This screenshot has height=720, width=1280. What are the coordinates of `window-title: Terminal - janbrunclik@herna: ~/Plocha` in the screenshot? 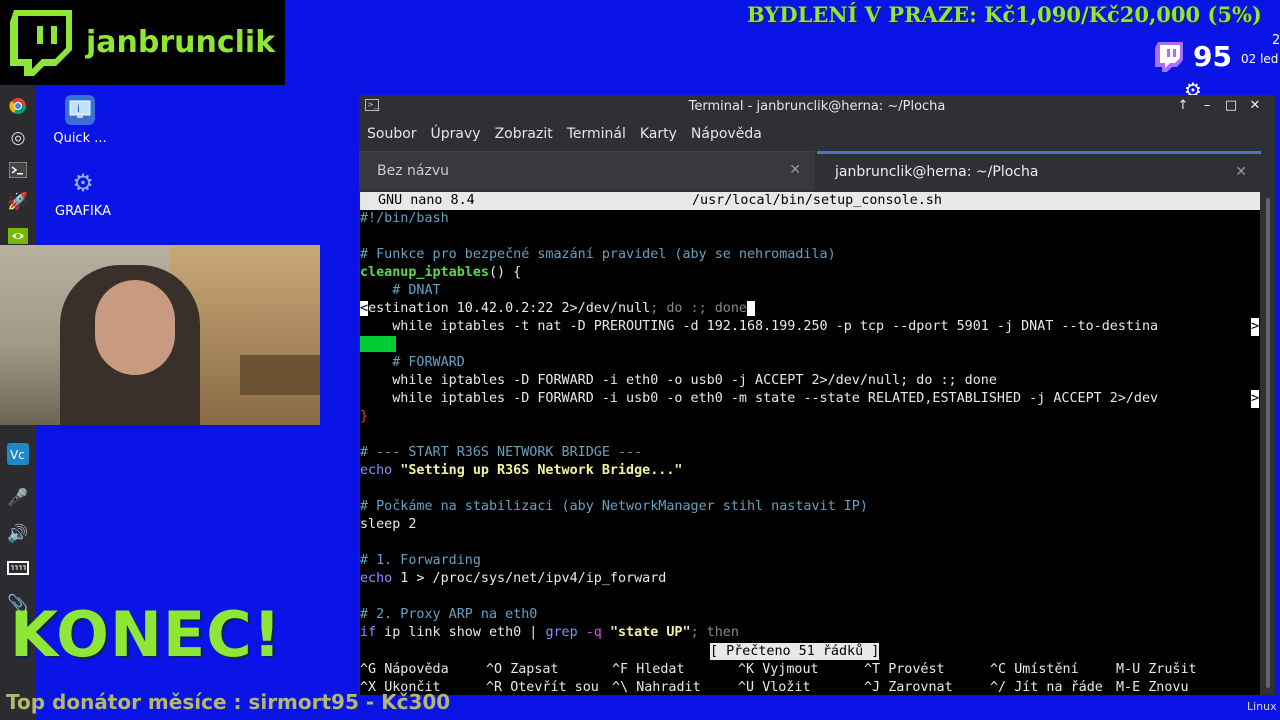 It's located at (817, 106).